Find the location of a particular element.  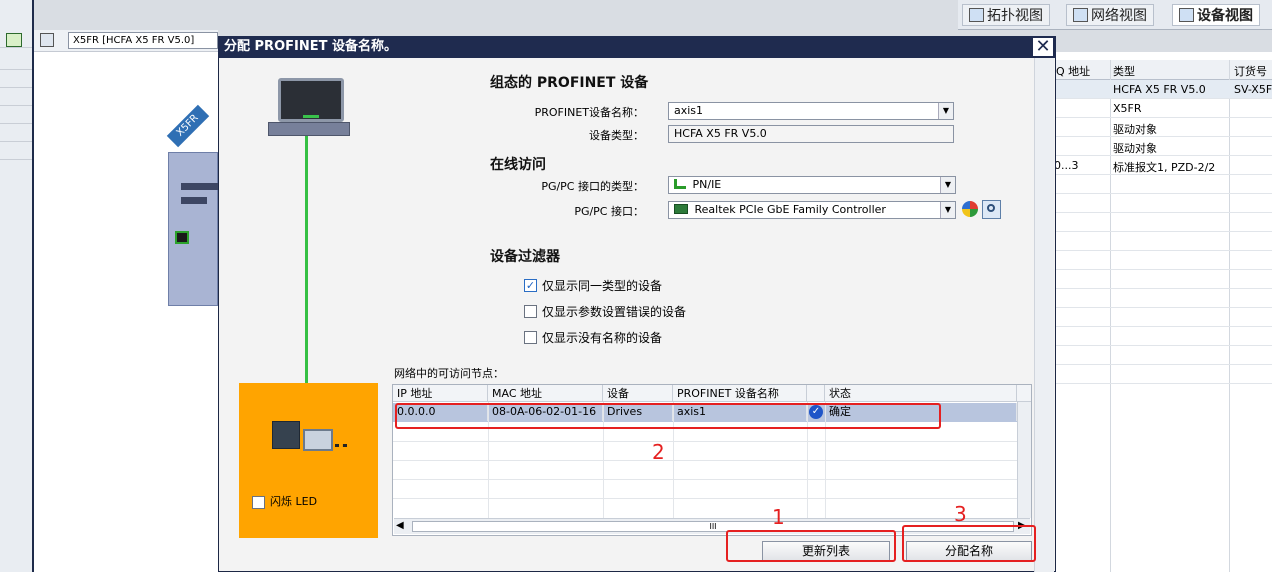

dialog-title: 分配 PROFINET 设备名称。 is located at coordinates (637, 47).